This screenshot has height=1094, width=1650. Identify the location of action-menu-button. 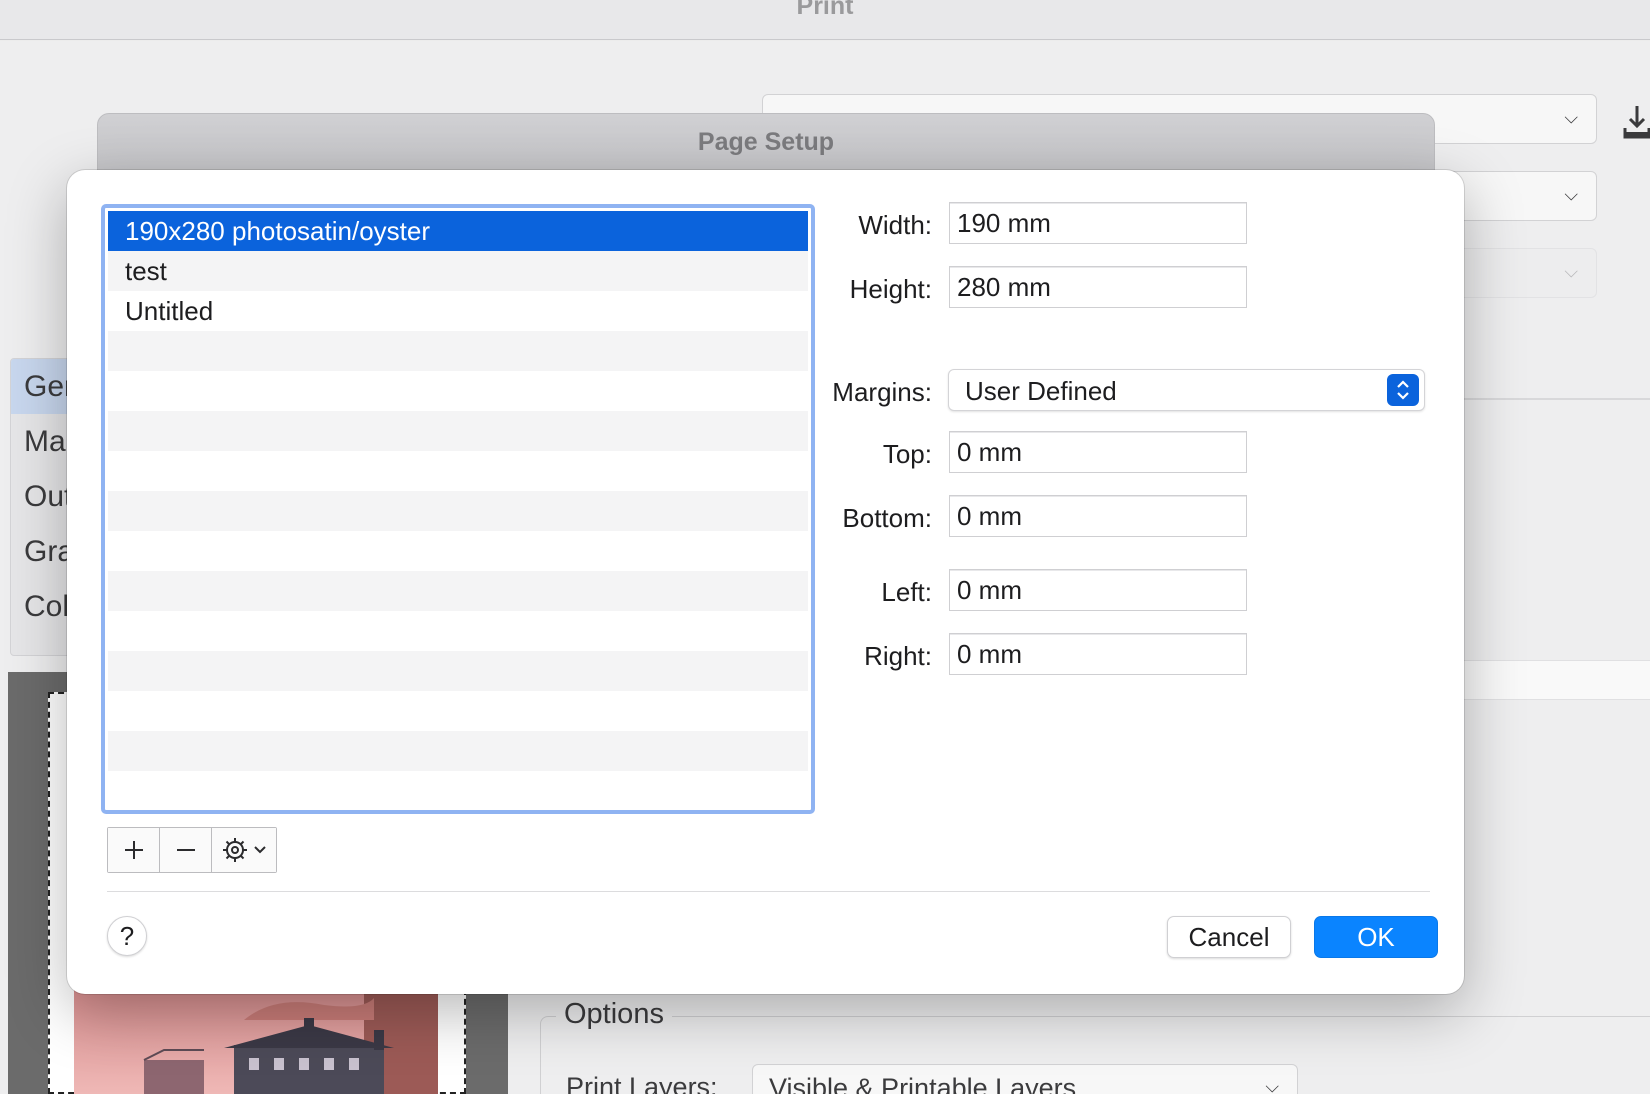
(244, 850).